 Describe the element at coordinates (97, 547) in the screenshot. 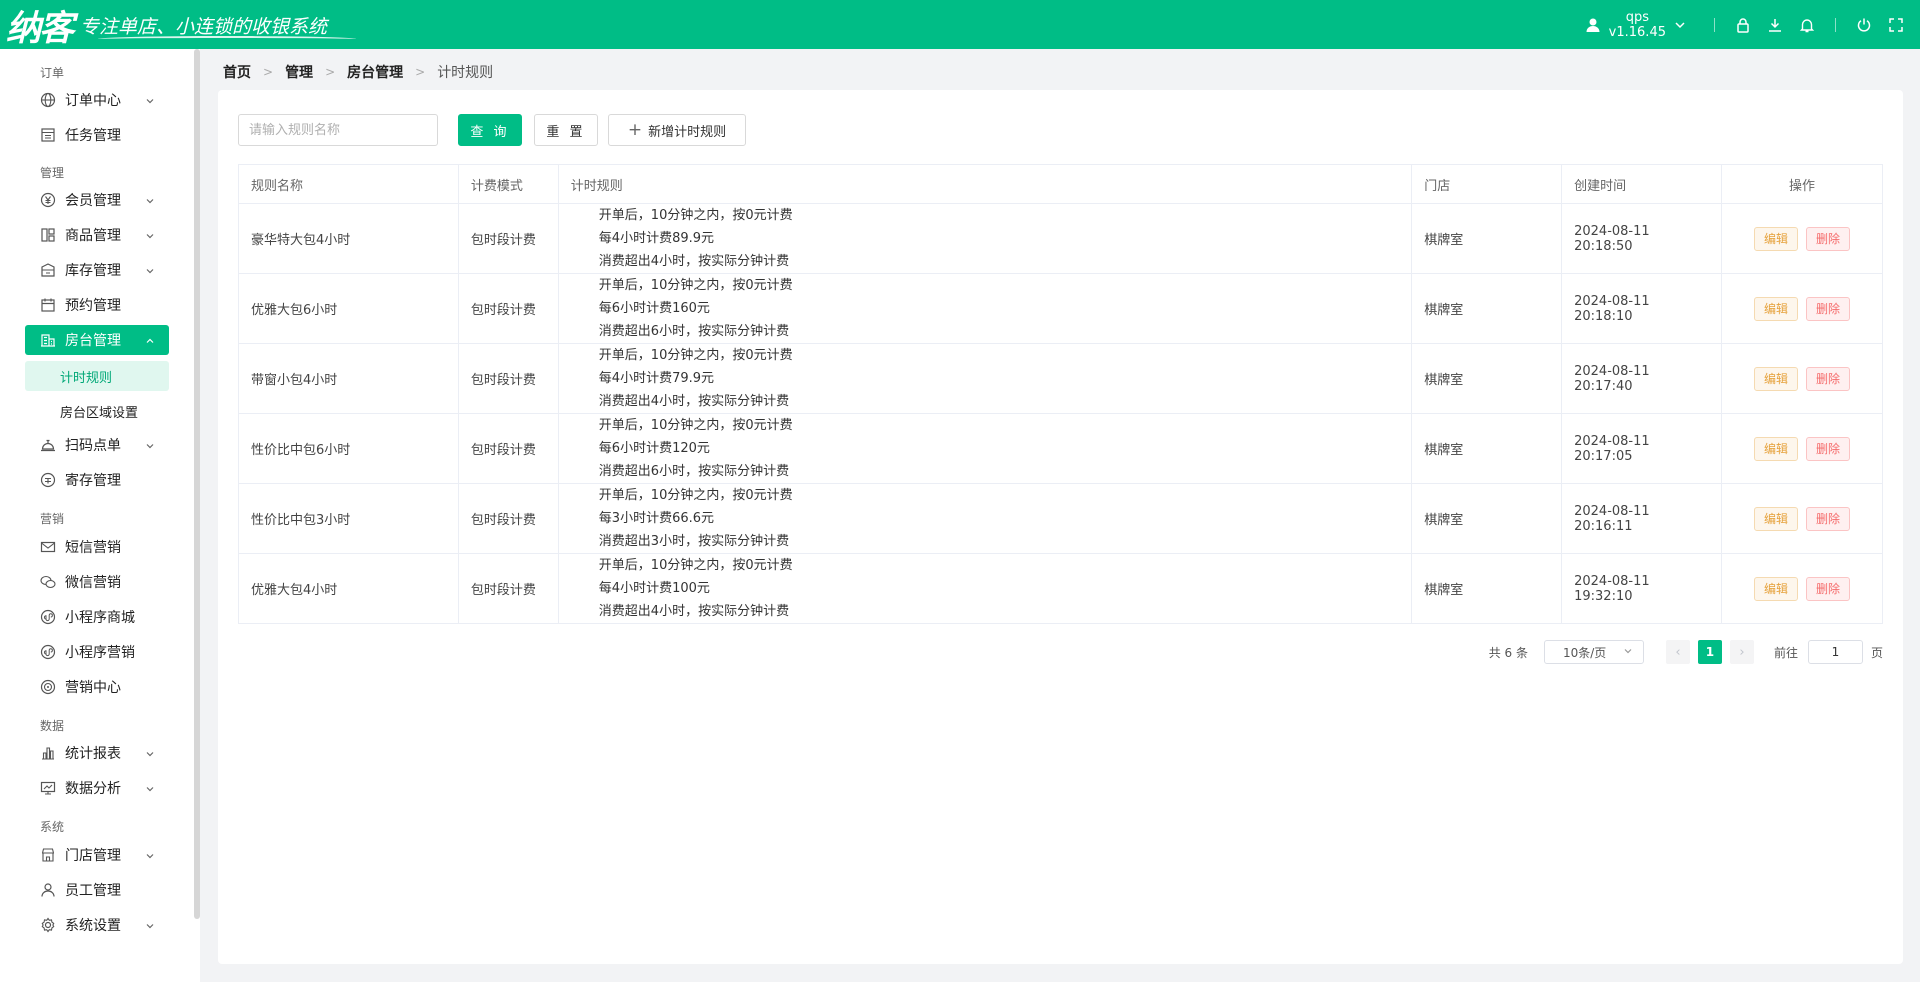

I see `sidebar-item-sms-marketing: 短信营销` at that location.